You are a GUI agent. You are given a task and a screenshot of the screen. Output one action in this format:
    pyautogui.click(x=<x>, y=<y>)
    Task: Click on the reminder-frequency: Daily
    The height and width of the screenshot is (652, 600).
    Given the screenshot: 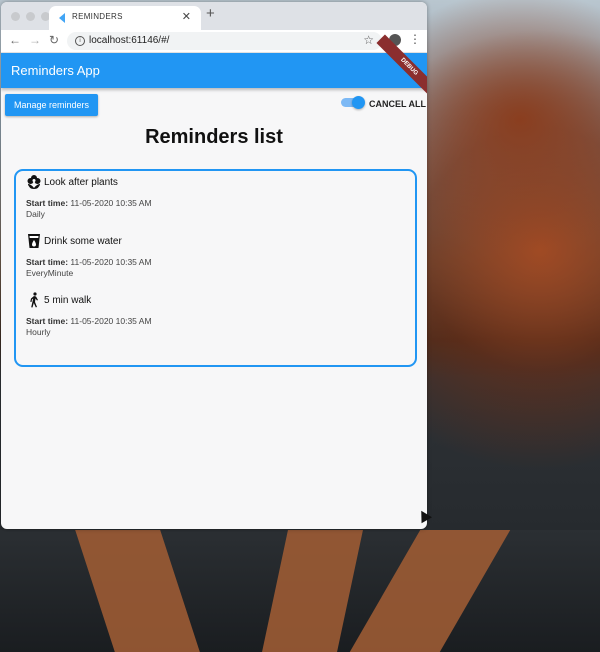 What is the action you would take?
    pyautogui.click(x=35, y=214)
    